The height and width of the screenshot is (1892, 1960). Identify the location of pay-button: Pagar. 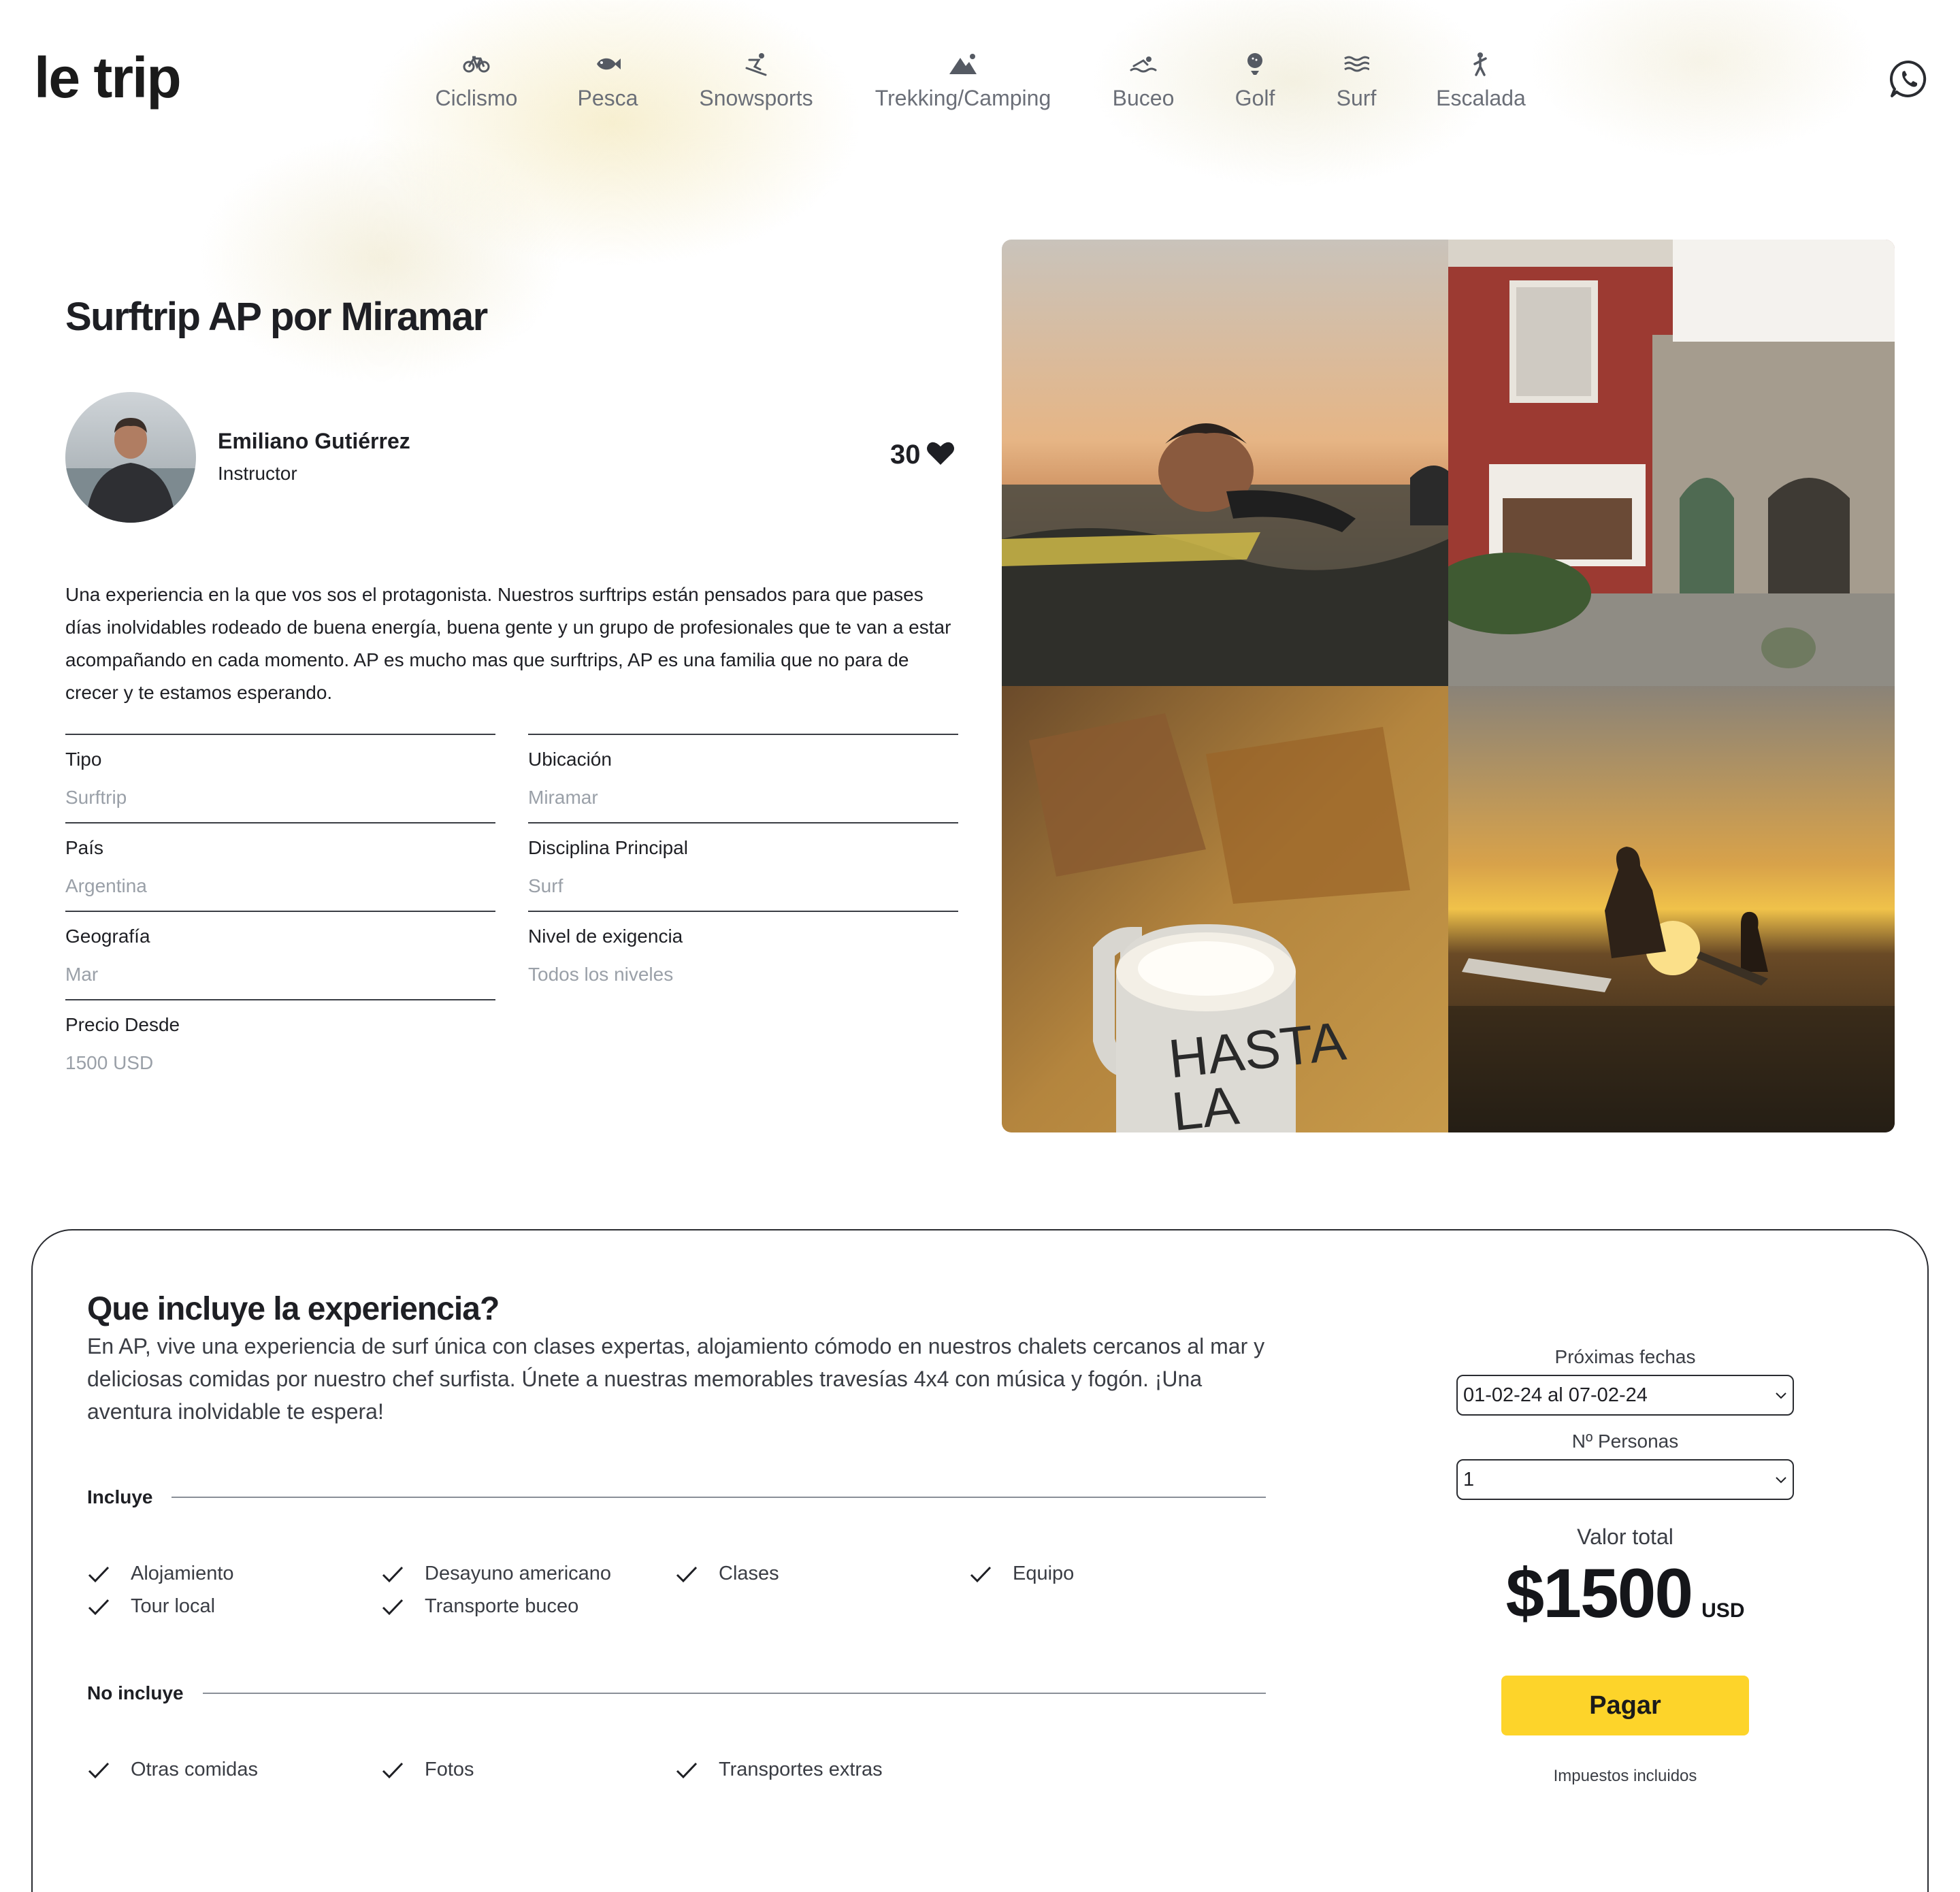
(1625, 1705).